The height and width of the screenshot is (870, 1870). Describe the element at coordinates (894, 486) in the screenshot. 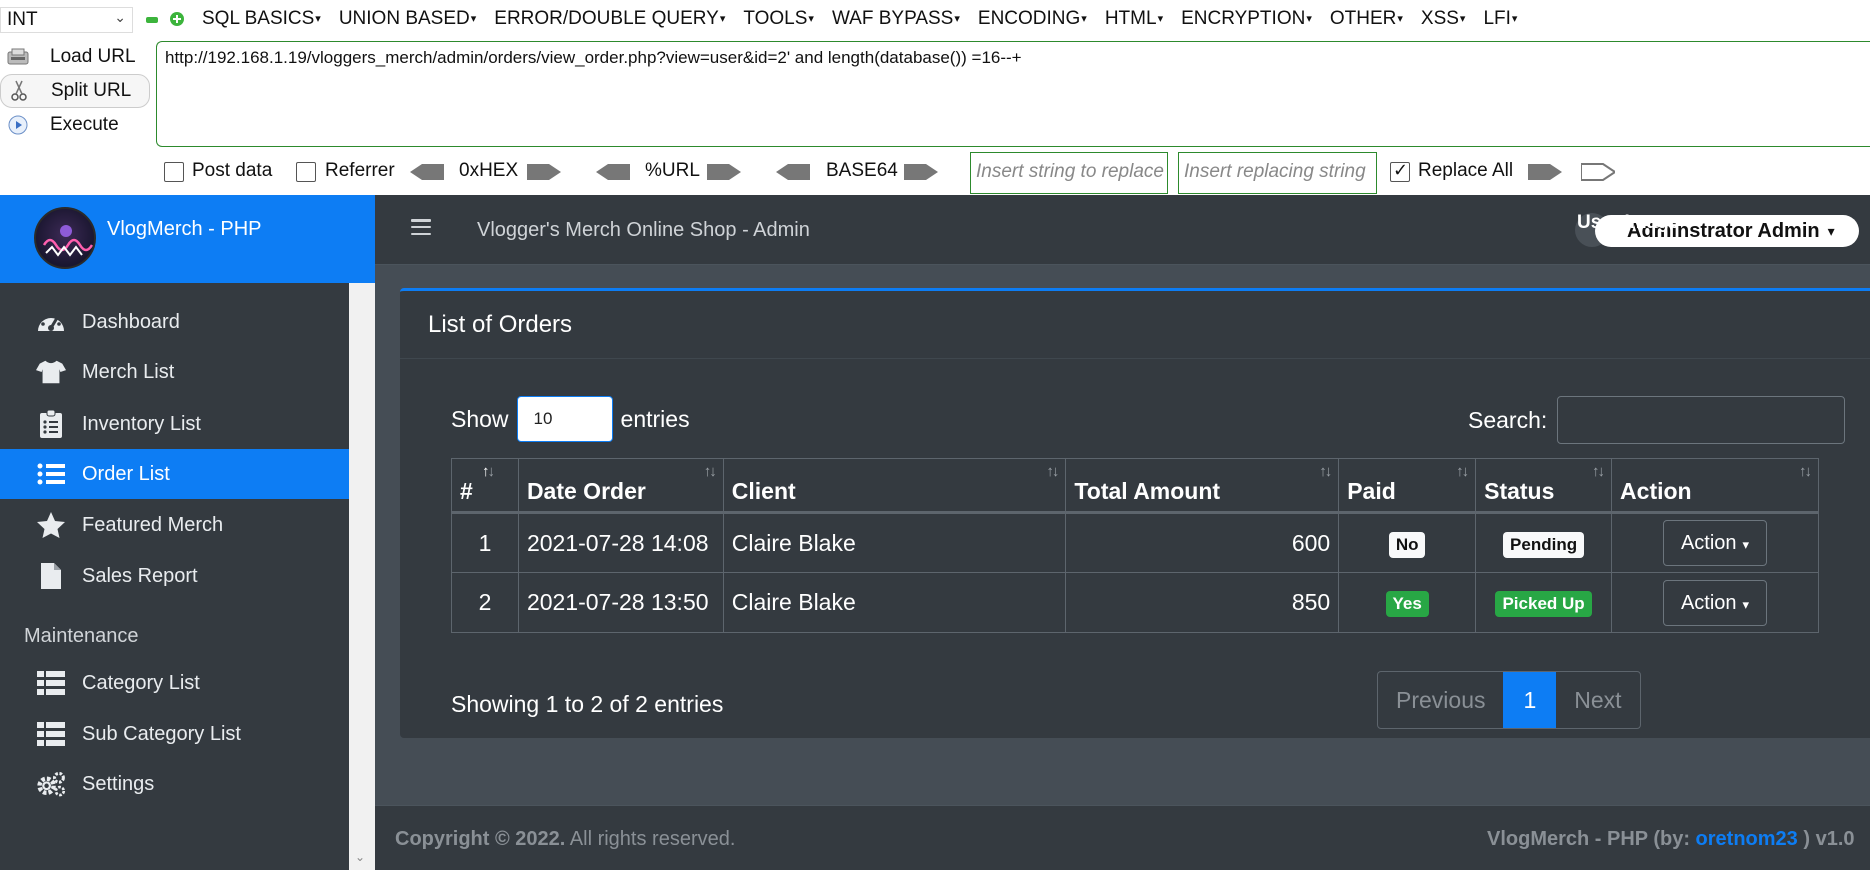

I see `column-header-client: Client ↑↓` at that location.